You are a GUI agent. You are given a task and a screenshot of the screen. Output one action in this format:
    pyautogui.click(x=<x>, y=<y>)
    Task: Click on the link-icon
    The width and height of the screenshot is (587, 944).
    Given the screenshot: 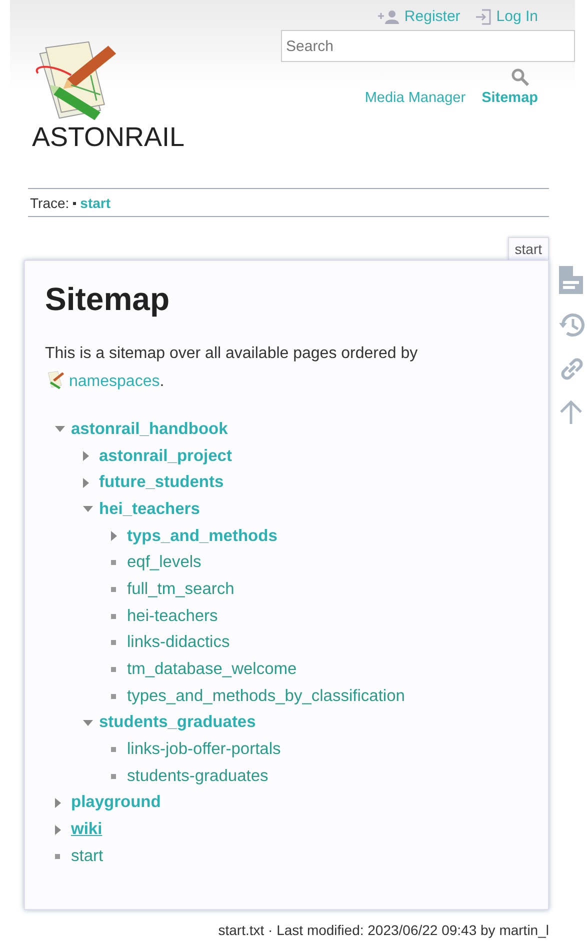 What is the action you would take?
    pyautogui.click(x=572, y=369)
    